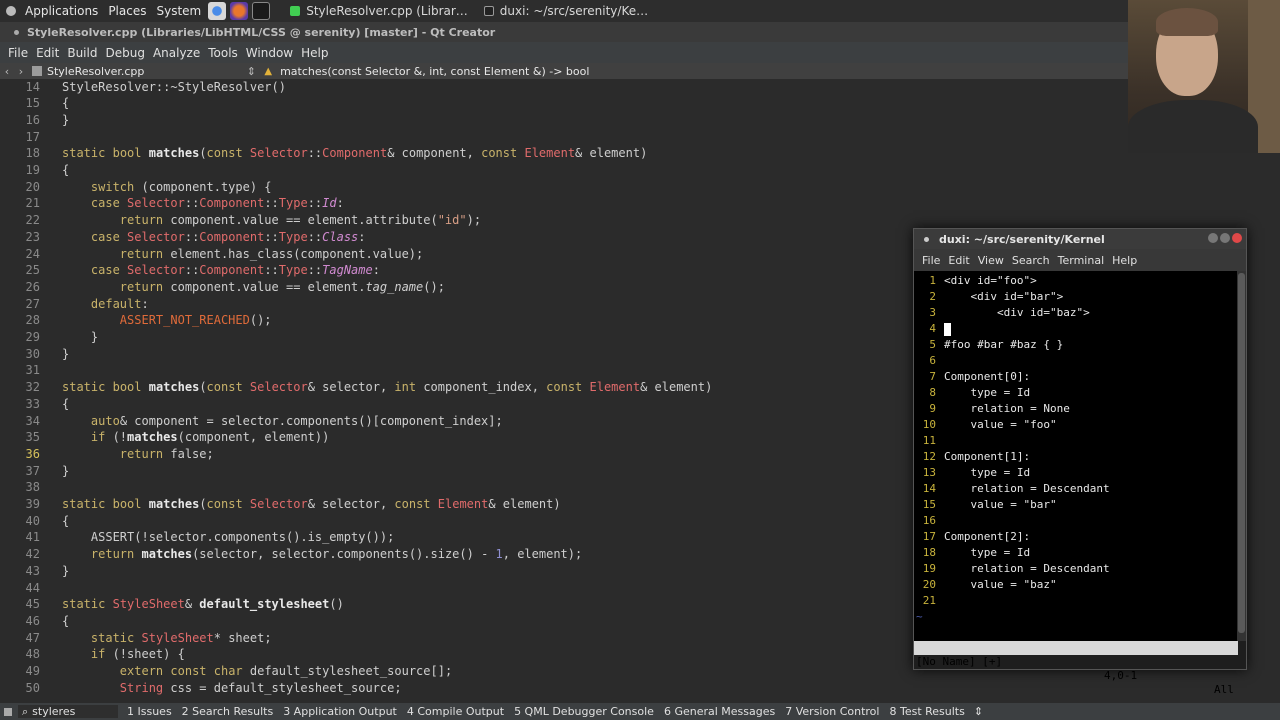 This screenshot has width=1280, height=720. Describe the element at coordinates (978, 711) in the screenshot. I see `more-panes-icon: ⇕` at that location.